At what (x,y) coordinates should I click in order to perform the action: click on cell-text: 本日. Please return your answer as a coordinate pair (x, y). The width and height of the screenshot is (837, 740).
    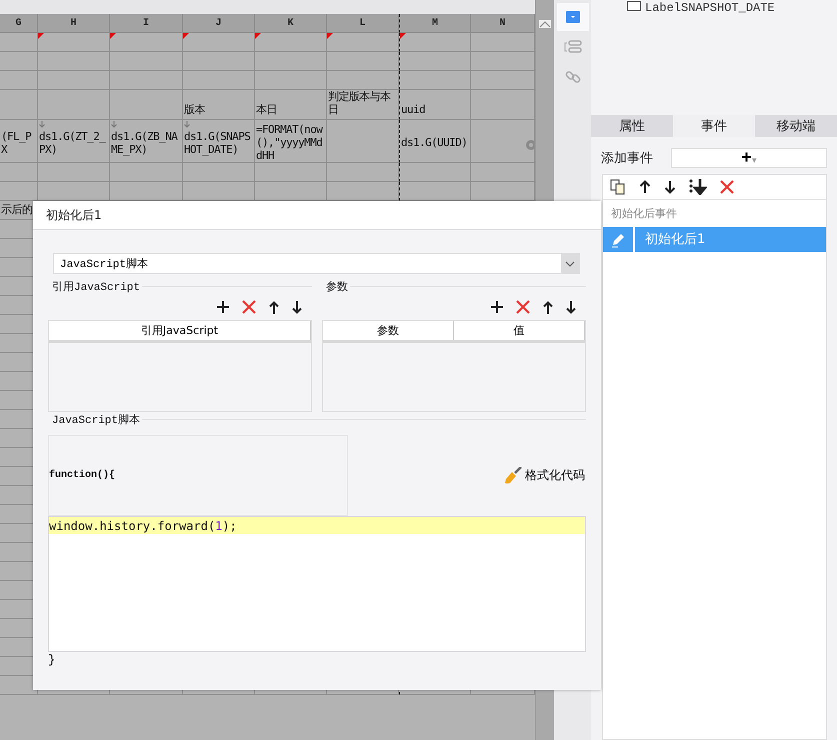
    Looking at the image, I should click on (266, 110).